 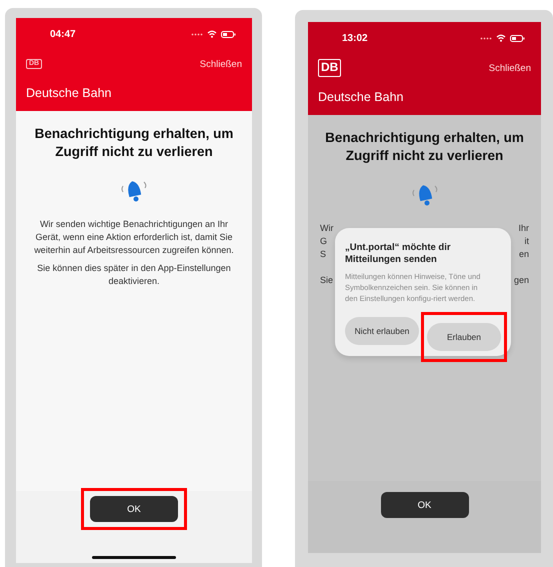 I want to click on description-text: Wir senden wichtige Benachrichtigungen an Ihr Gerät, wenn eine Aktion erforderlich ist, damit Sie weiterhin auf Arbeitsressourcen zugreifen können., so click(x=134, y=237).